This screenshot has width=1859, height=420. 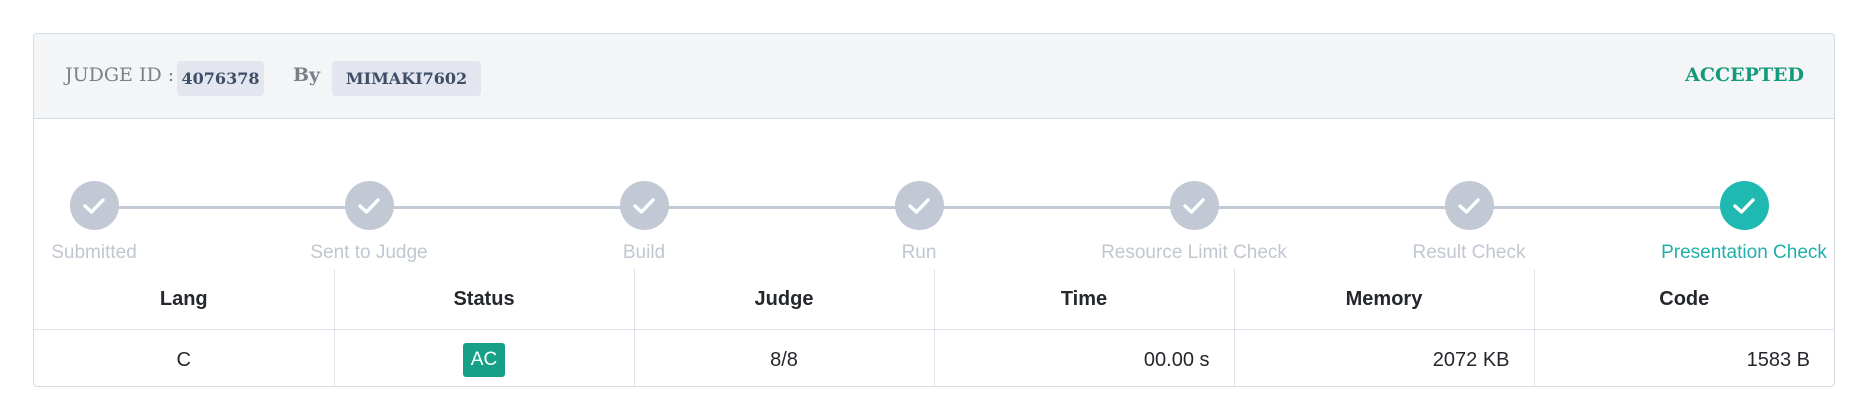 I want to click on column-header-code: Code, so click(x=1683, y=299).